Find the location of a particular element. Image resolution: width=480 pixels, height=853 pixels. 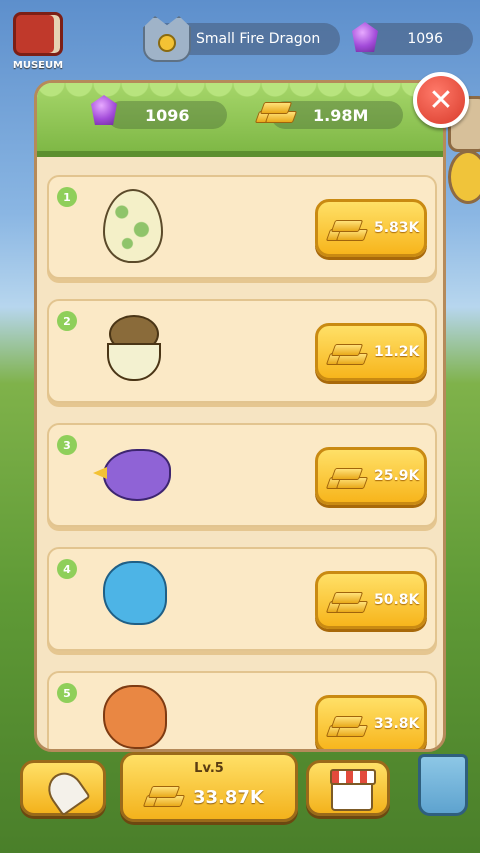

buy-button: 33.8K is located at coordinates (371, 722).